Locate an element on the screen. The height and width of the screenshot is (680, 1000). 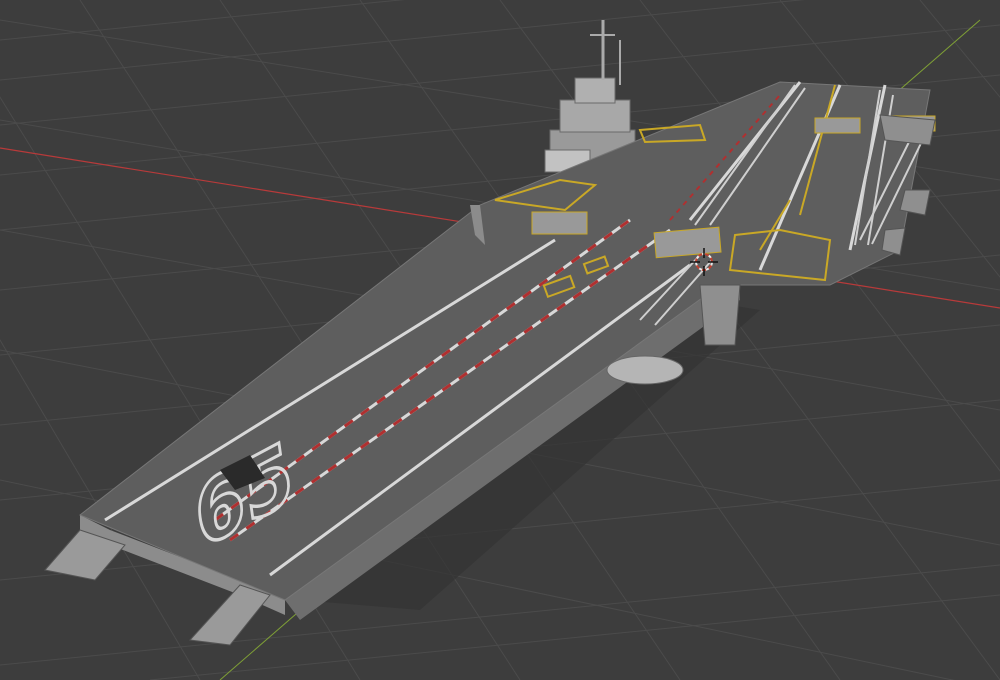
side-pod is located at coordinates (645, 370).